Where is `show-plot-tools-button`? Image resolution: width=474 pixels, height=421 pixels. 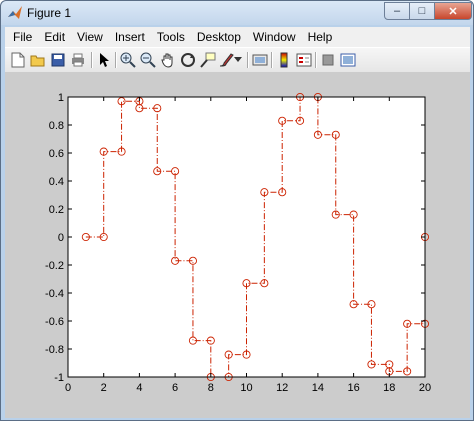 show-plot-tools-button is located at coordinates (348, 60).